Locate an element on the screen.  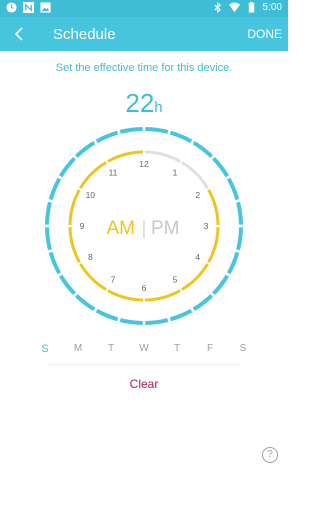
weekday-toggle: F is located at coordinates (210, 352).